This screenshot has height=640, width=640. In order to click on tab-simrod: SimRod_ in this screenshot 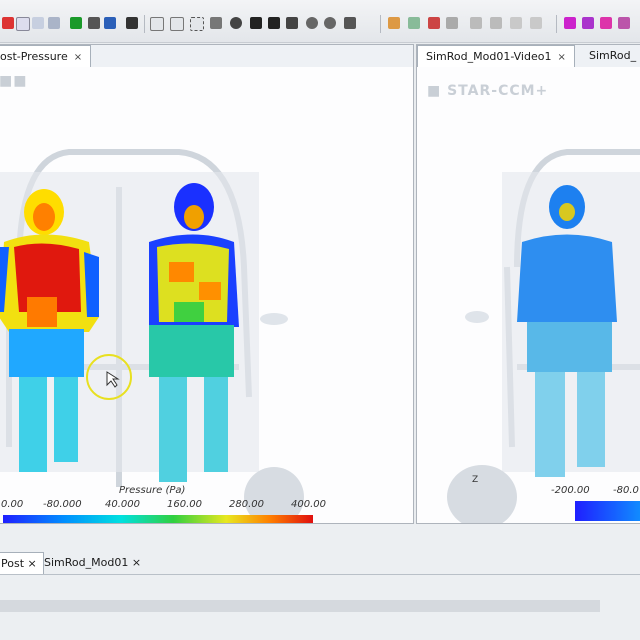, I will do `click(610, 55)`.